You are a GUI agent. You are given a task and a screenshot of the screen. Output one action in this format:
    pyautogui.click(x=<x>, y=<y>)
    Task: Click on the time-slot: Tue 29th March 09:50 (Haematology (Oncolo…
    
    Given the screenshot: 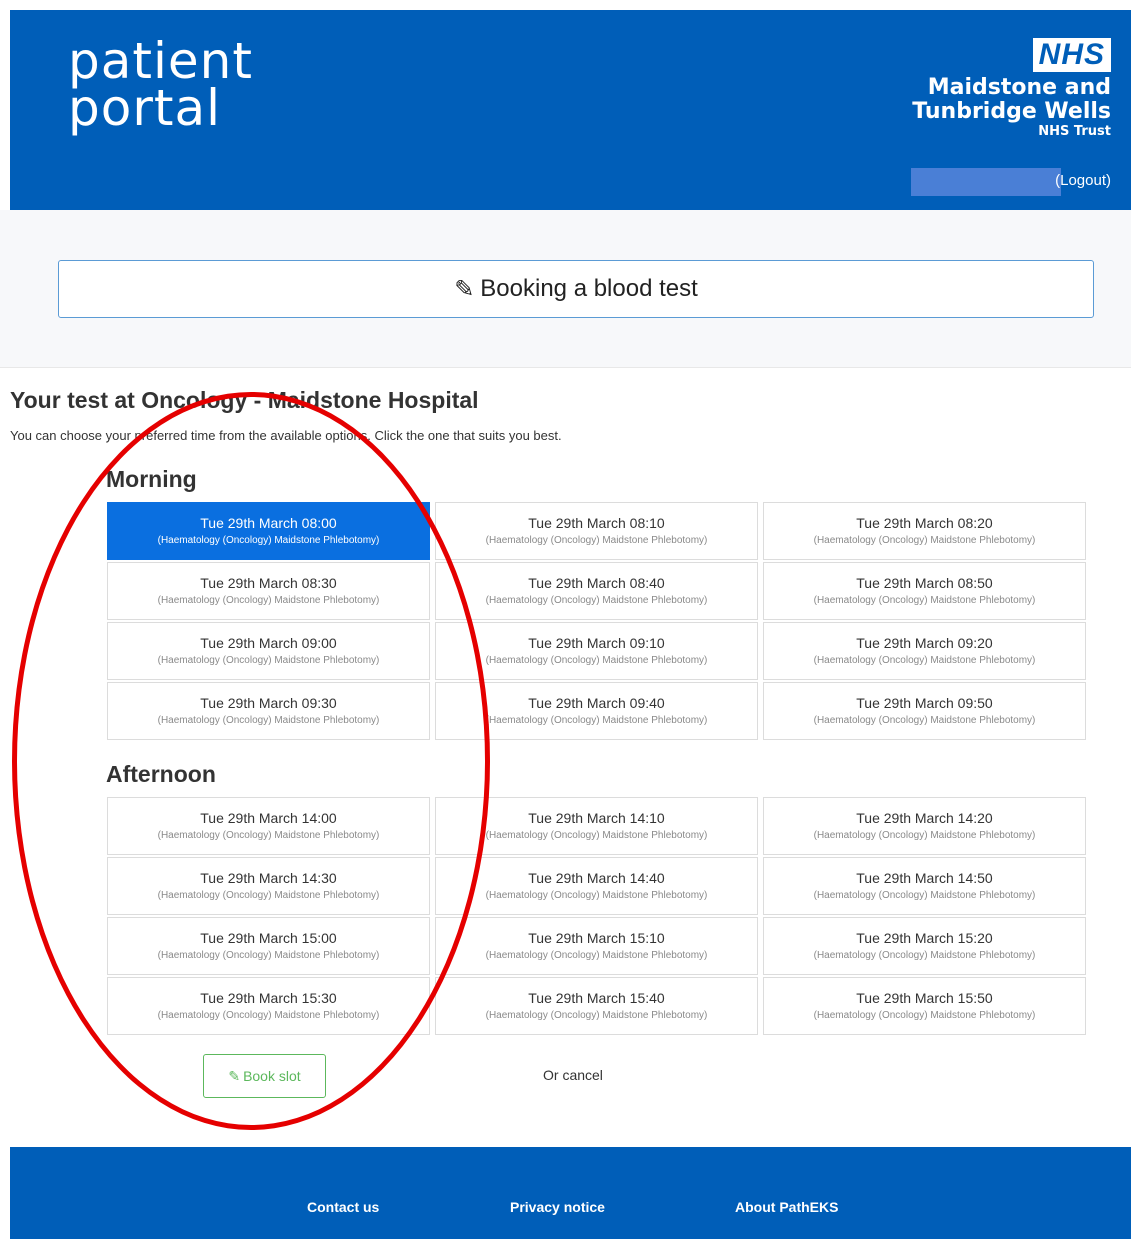 What is the action you would take?
    pyautogui.click(x=924, y=711)
    